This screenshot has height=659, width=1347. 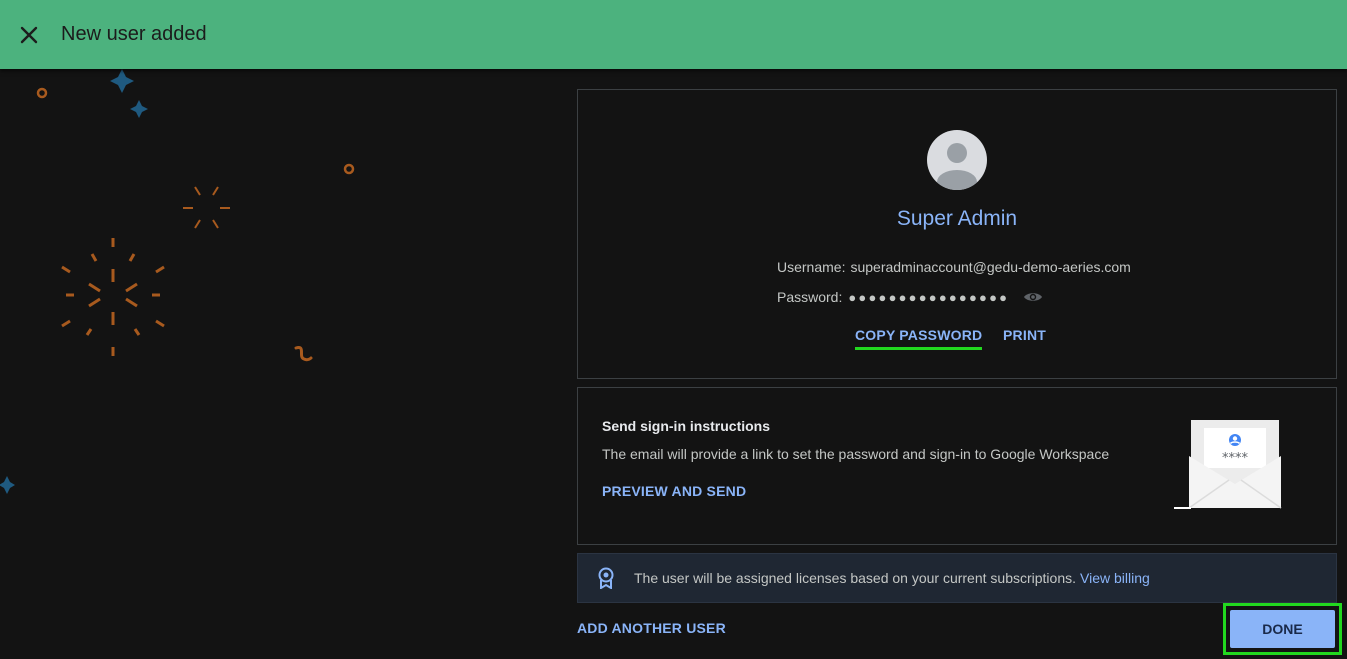 What do you see at coordinates (1024, 335) in the screenshot?
I see `print-button: PRINT` at bounding box center [1024, 335].